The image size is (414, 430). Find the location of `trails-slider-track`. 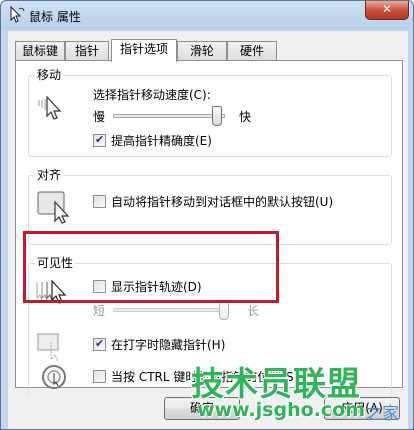

trails-slider-track is located at coordinates (171, 310).